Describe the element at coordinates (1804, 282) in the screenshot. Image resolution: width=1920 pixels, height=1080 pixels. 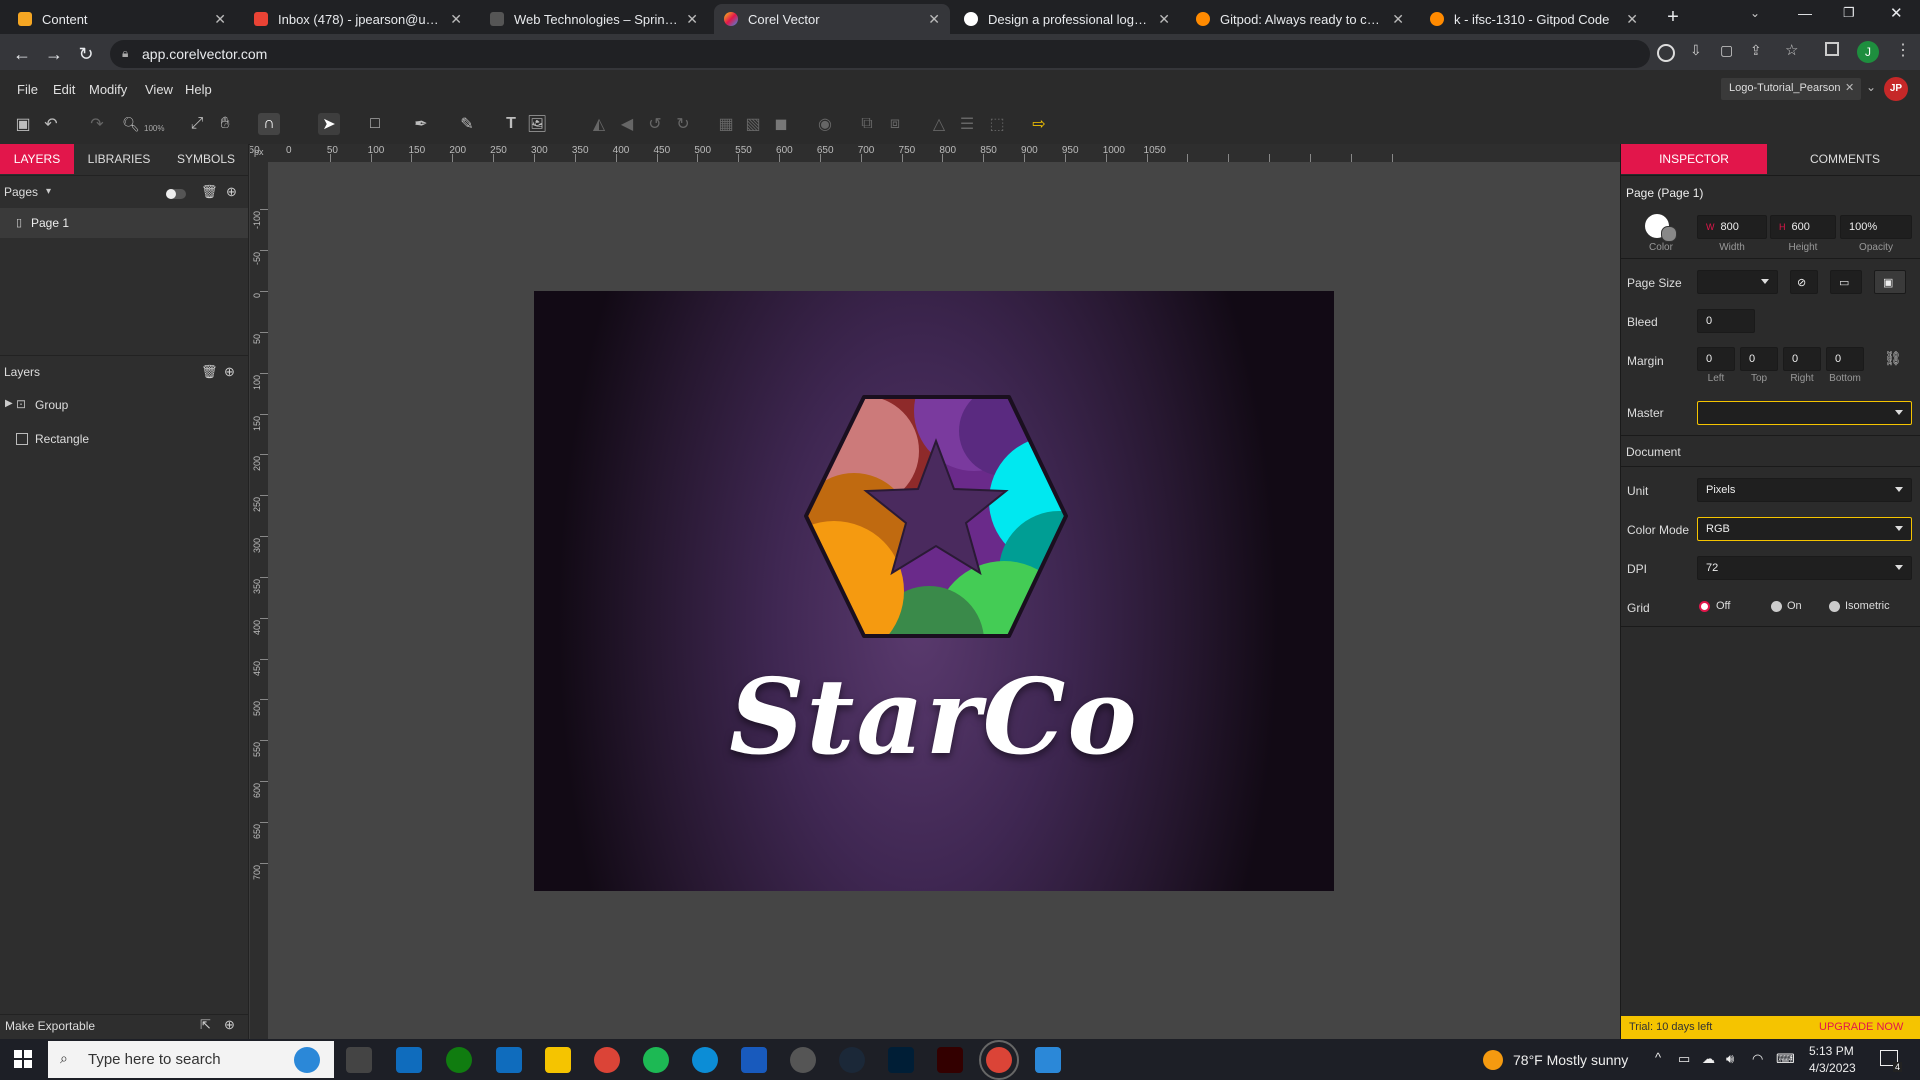
I see `orientation-icon: ⊘` at that location.